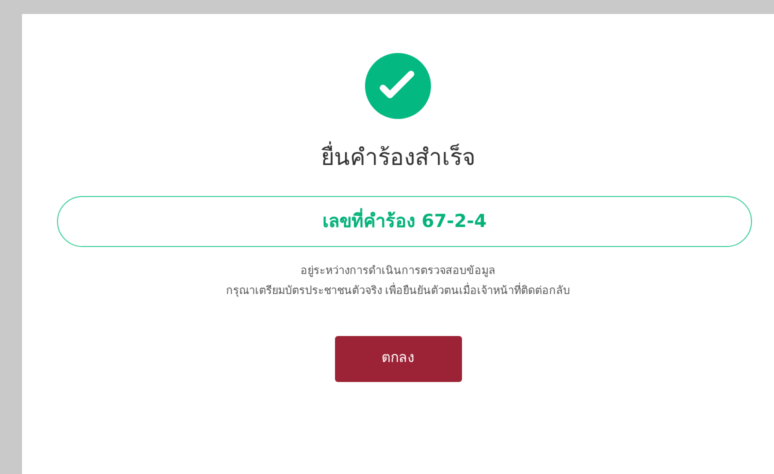 This screenshot has height=474, width=774. What do you see at coordinates (404, 221) in the screenshot?
I see `request-number: เลขที่คำร้อง 67-2-4` at bounding box center [404, 221].